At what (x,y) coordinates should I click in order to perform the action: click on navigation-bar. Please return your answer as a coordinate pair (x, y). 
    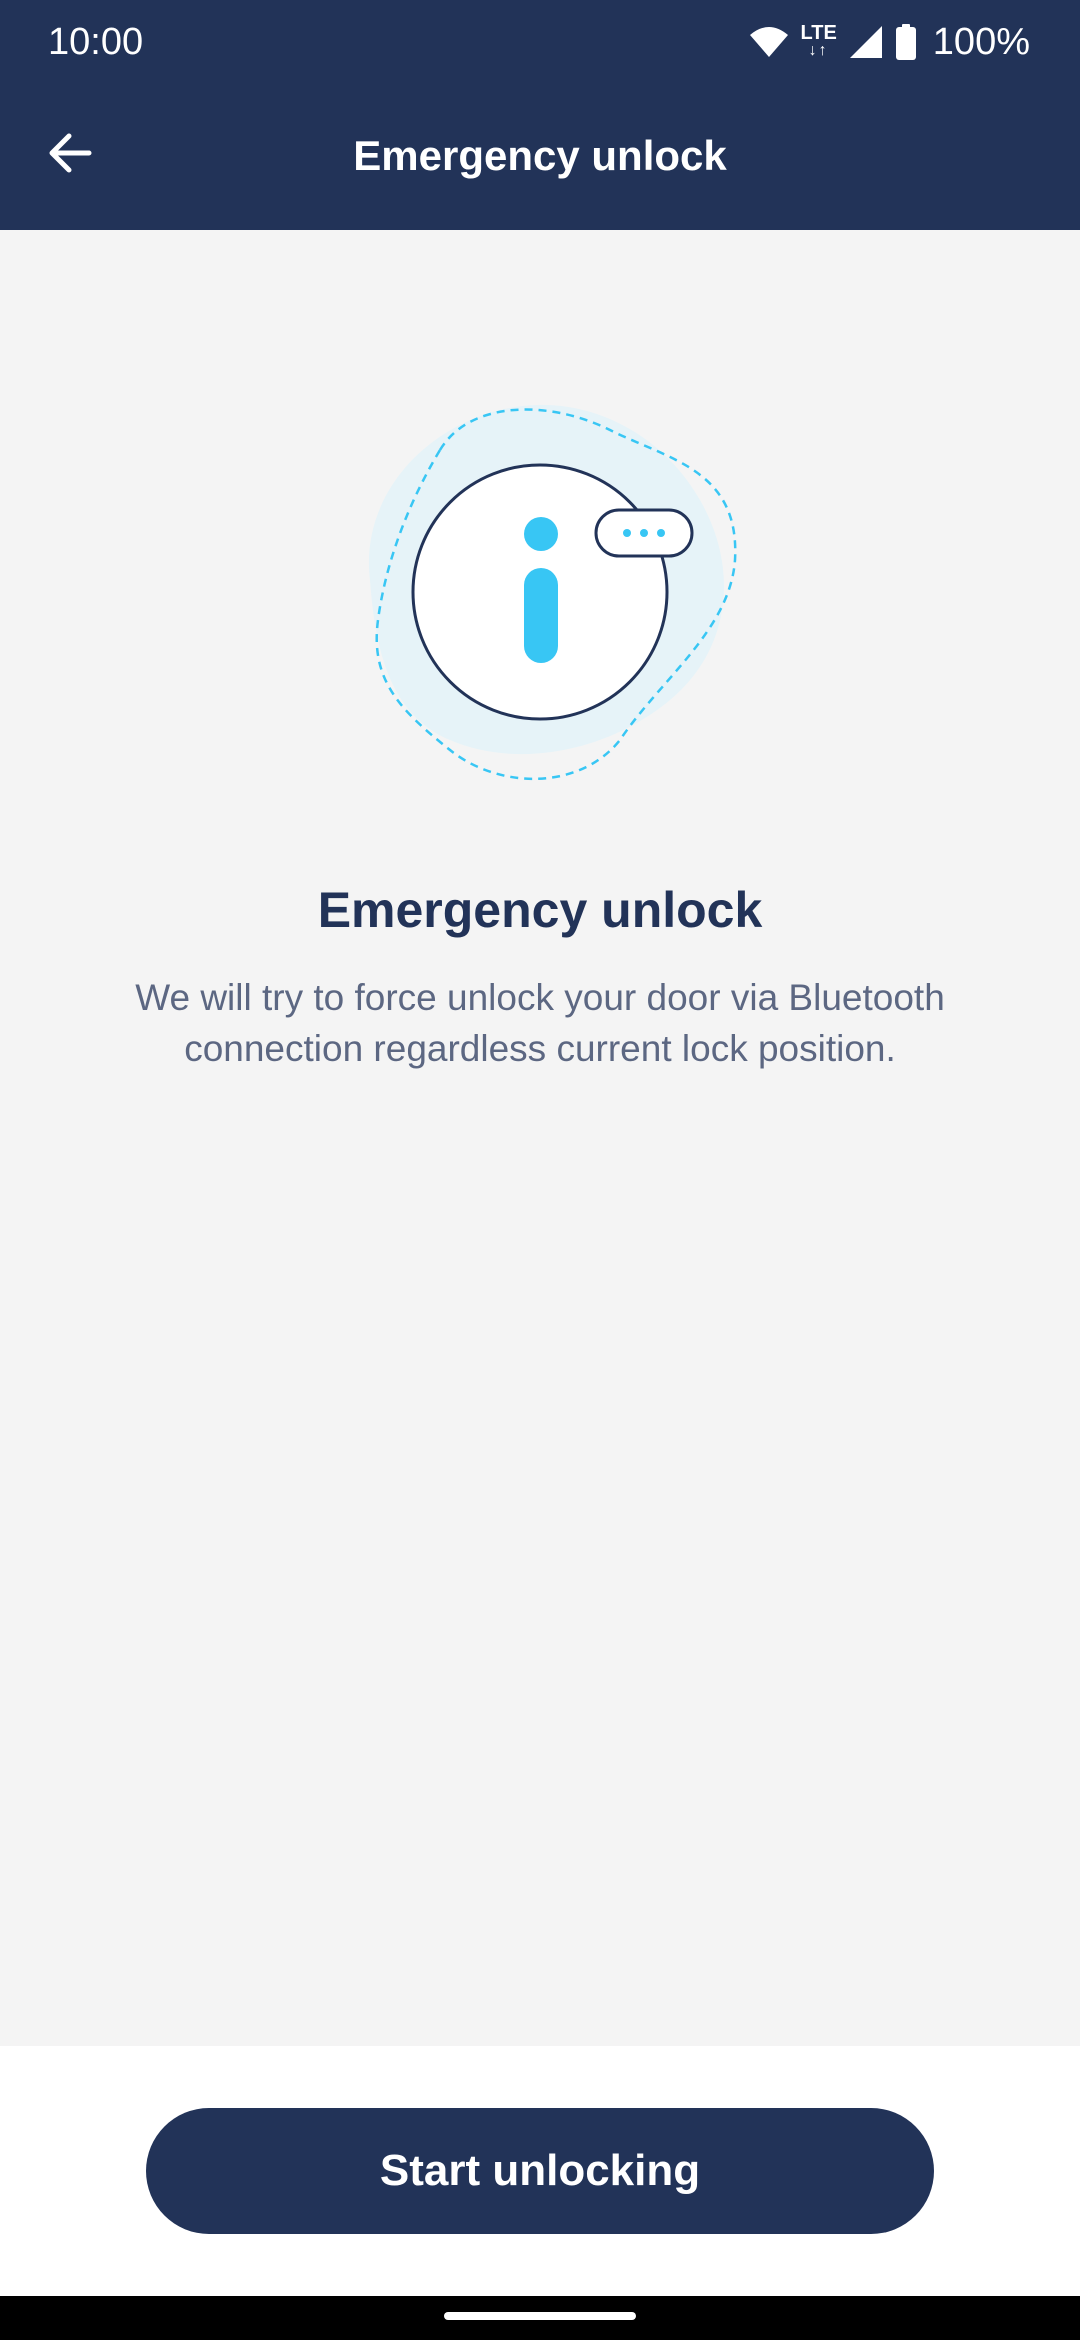
    Looking at the image, I should click on (540, 2318).